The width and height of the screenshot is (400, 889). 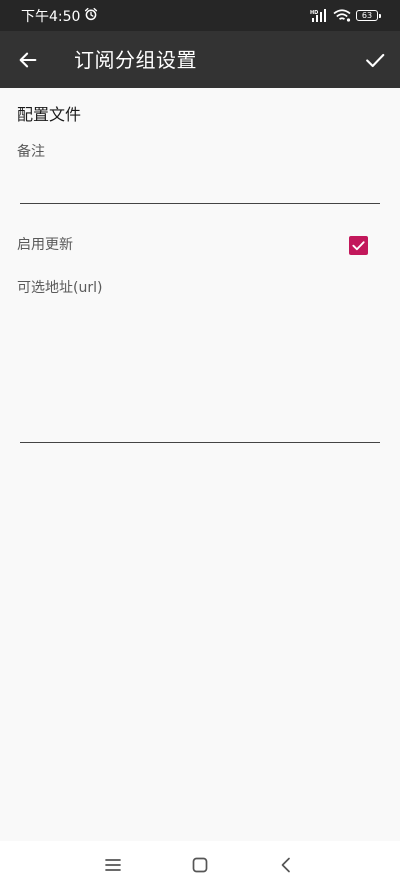 What do you see at coordinates (200, 373) in the screenshot?
I see `url-input` at bounding box center [200, 373].